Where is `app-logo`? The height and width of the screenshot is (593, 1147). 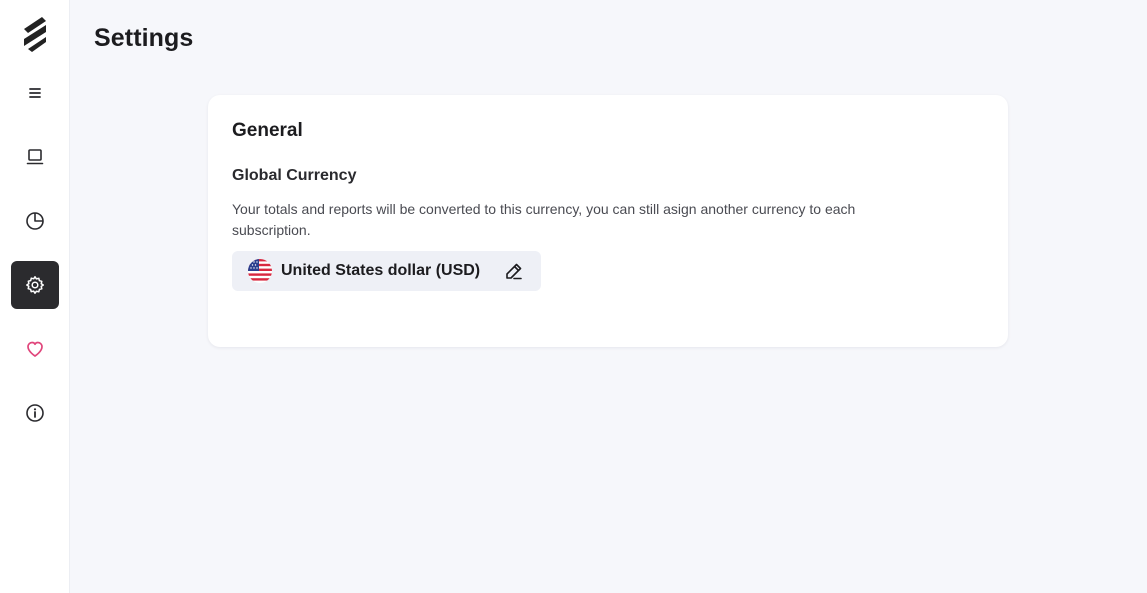
app-logo is located at coordinates (35, 34).